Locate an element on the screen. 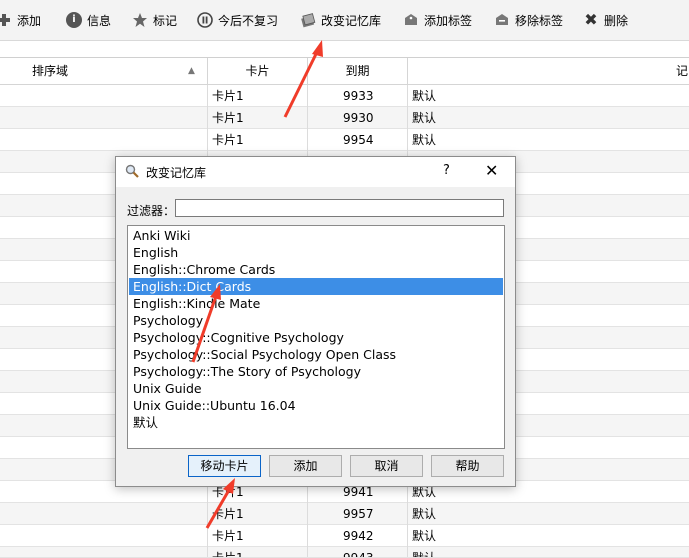 The width and height of the screenshot is (689, 558). cancel-button: 取消 is located at coordinates (386, 466).